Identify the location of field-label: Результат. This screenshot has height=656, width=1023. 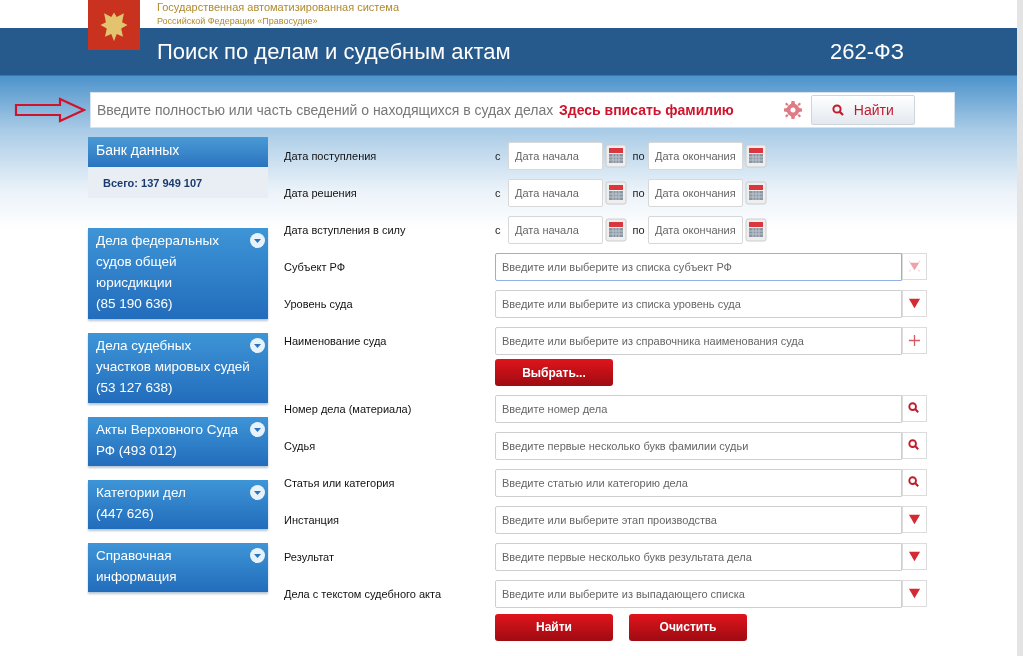
(310, 556).